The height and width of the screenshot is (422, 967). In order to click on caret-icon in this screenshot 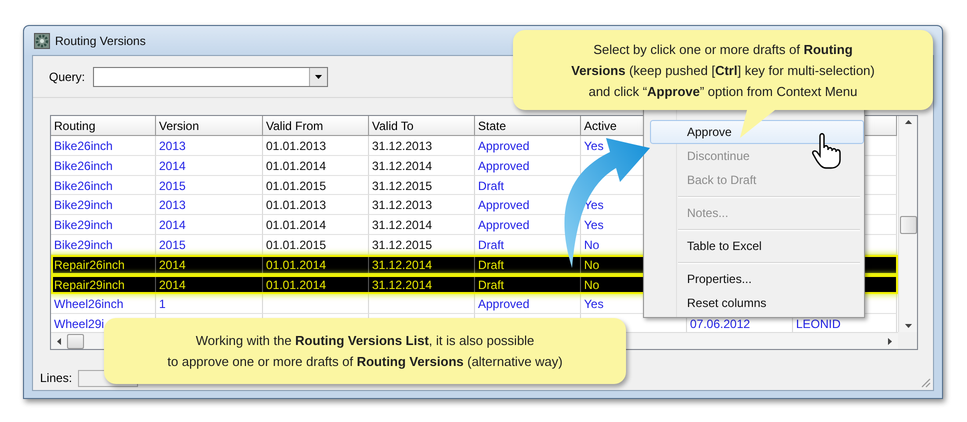, I will do `click(318, 76)`.